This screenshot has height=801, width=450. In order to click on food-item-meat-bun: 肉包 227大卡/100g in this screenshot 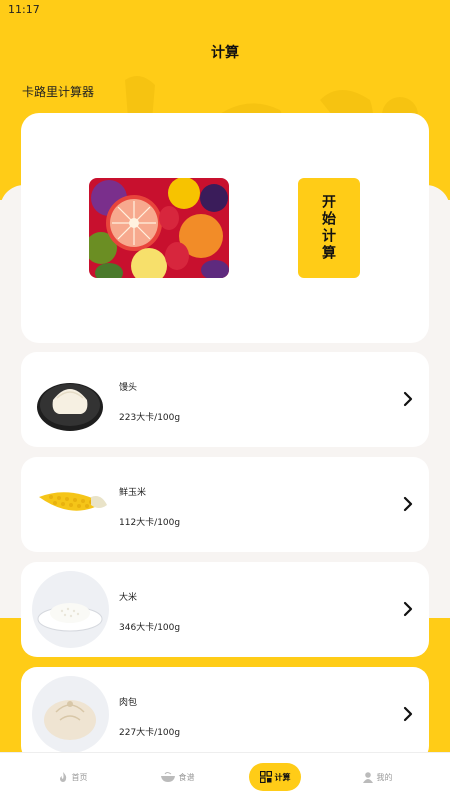, I will do `click(225, 714)`.